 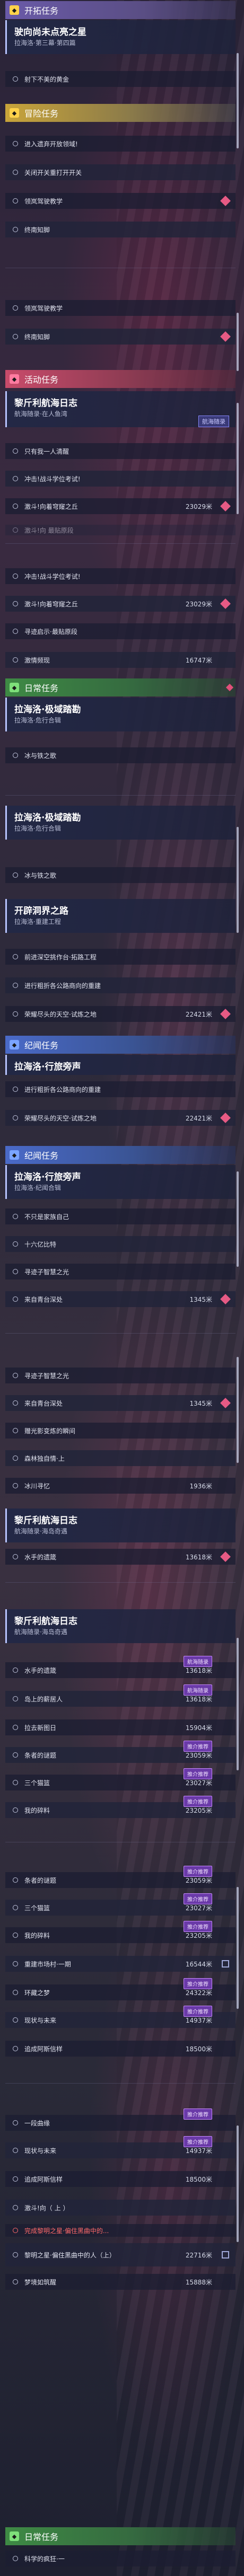 What do you see at coordinates (121, 2083) in the screenshot?
I see `divider` at bounding box center [121, 2083].